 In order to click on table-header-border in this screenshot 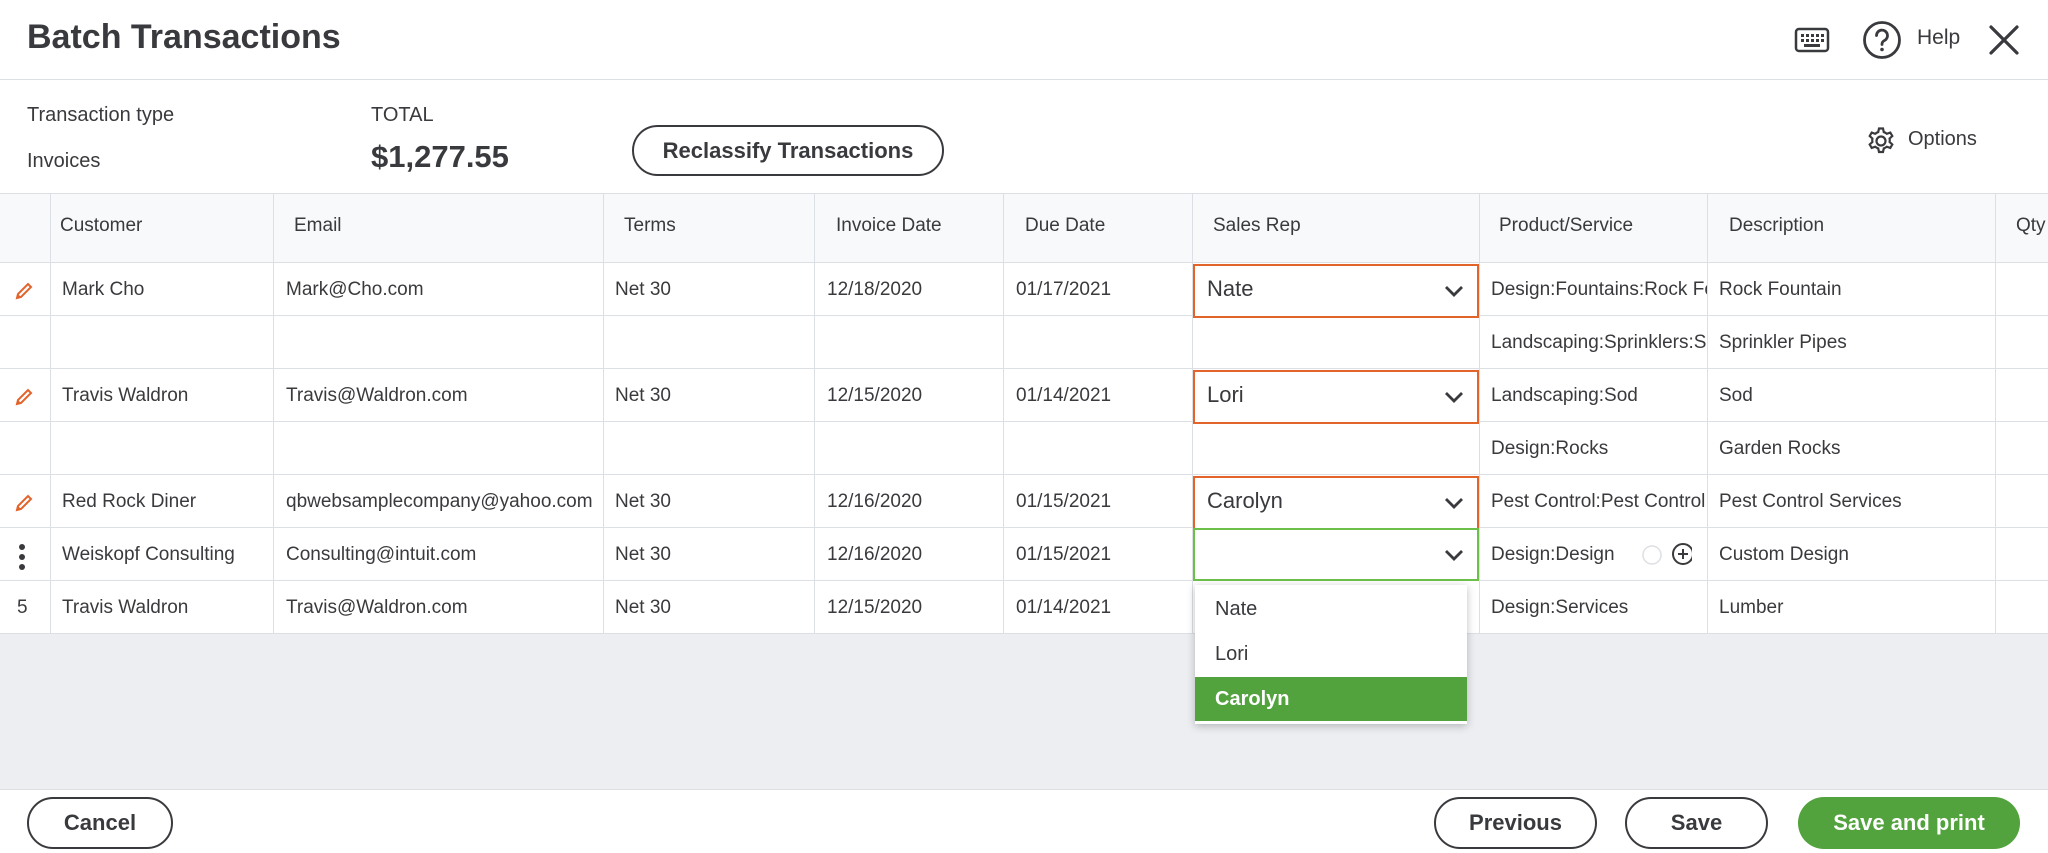, I will do `click(1024, 262)`.